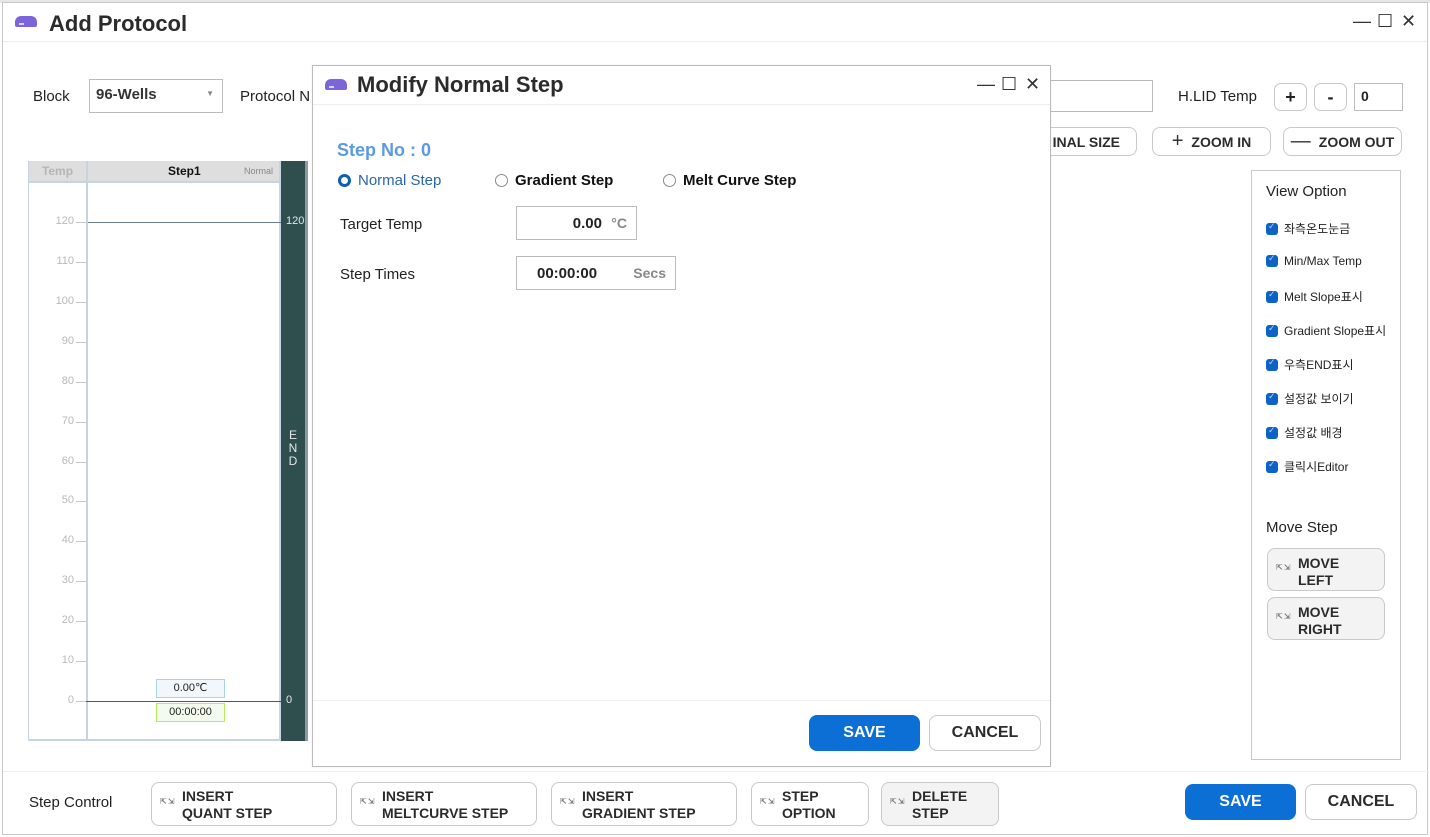  What do you see at coordinates (1314, 296) in the screenshot?
I see `view-option-2: Melt Slope표시` at bounding box center [1314, 296].